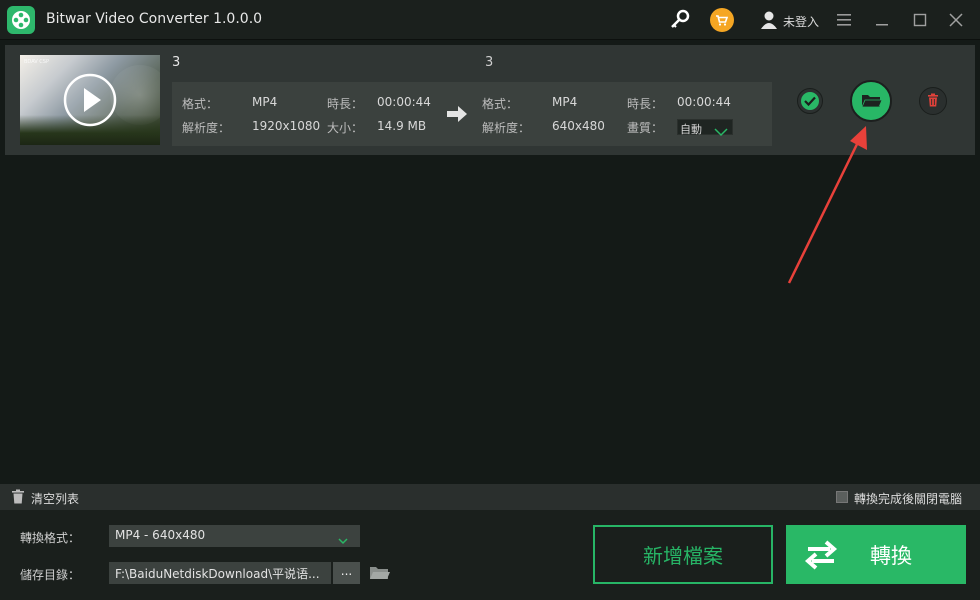  What do you see at coordinates (206, 128) in the screenshot?
I see `source-resolution-label: 解析度：` at bounding box center [206, 128].